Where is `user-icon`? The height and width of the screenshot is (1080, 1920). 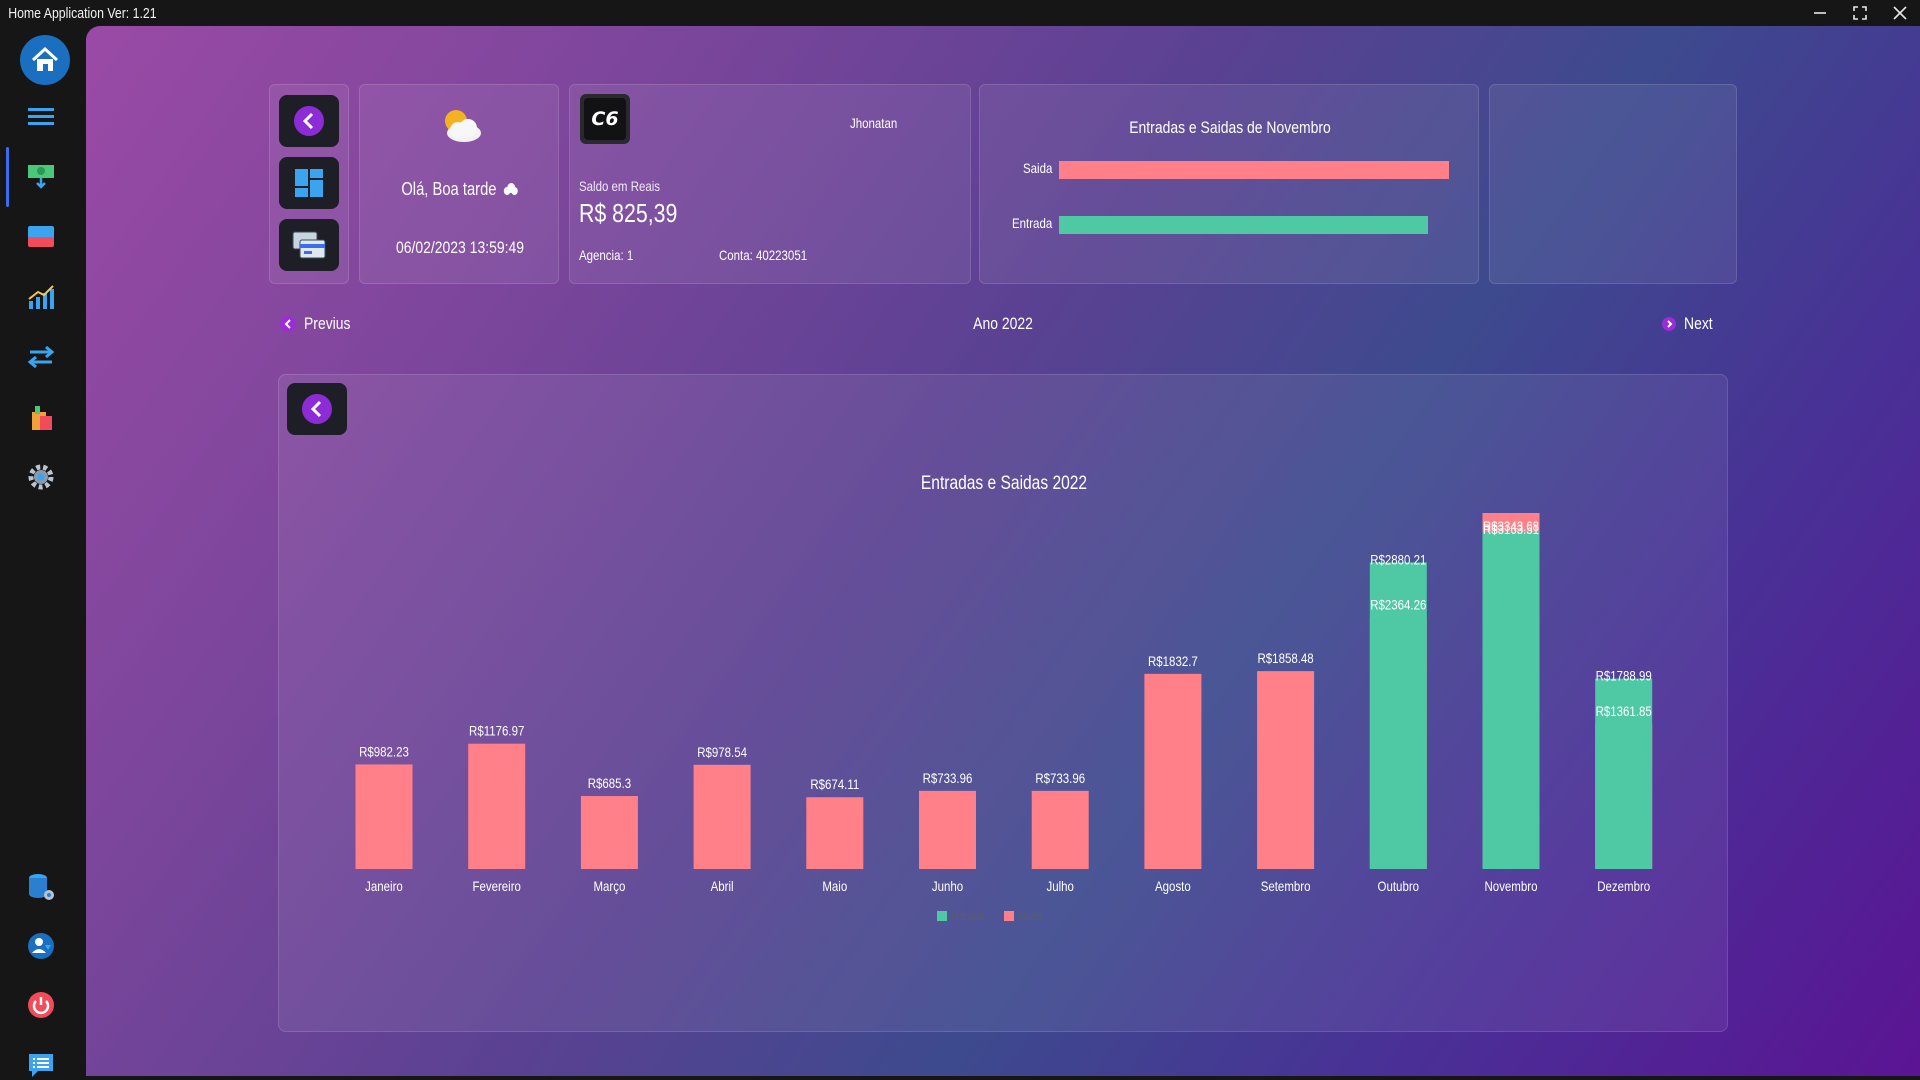
user-icon is located at coordinates (41, 946).